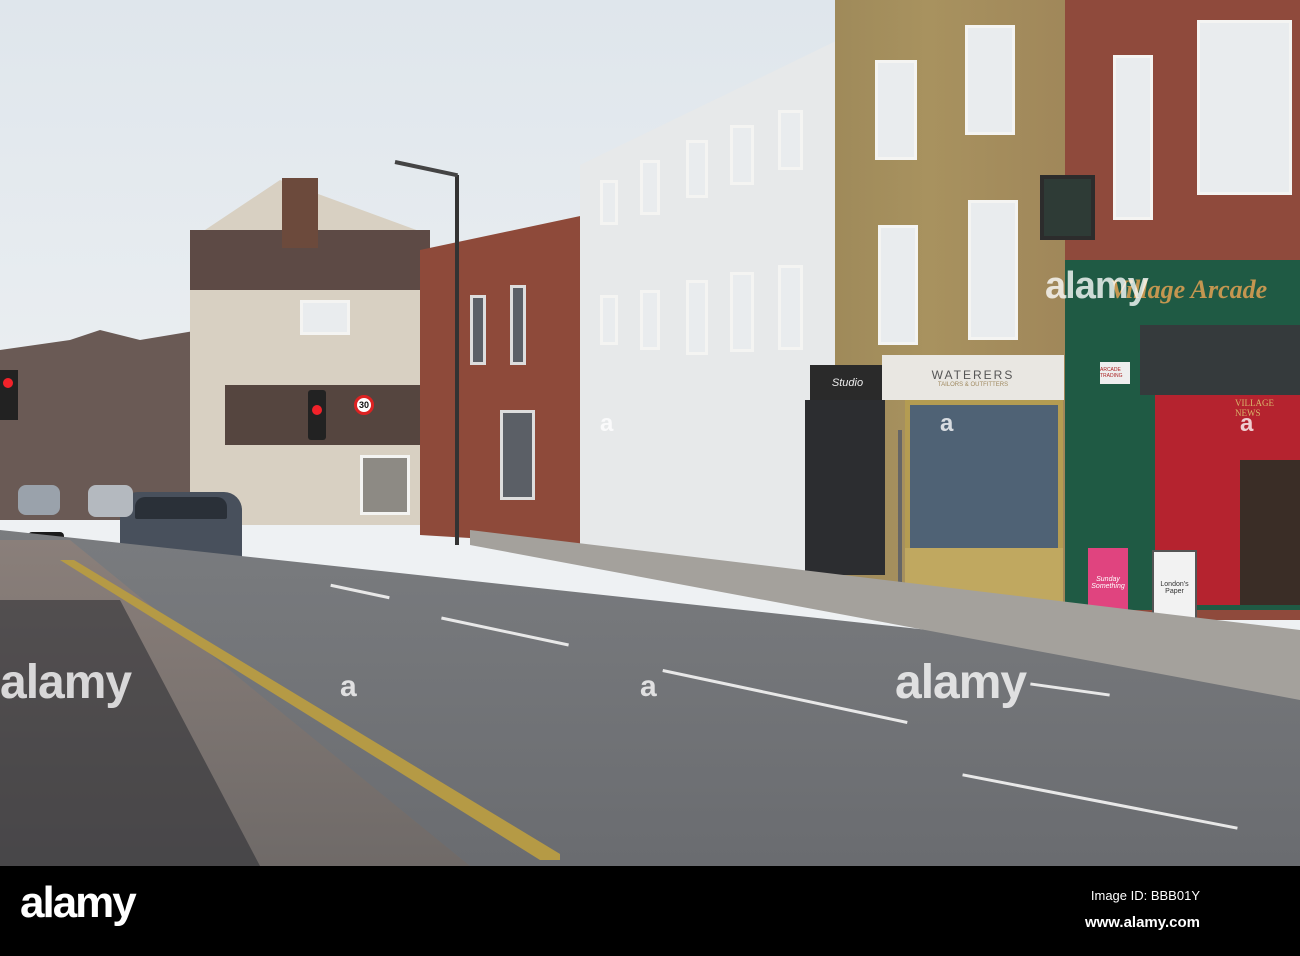 This screenshot has width=1300, height=956. I want to click on image-id: Image ID: BBB01Y, so click(1145, 895).